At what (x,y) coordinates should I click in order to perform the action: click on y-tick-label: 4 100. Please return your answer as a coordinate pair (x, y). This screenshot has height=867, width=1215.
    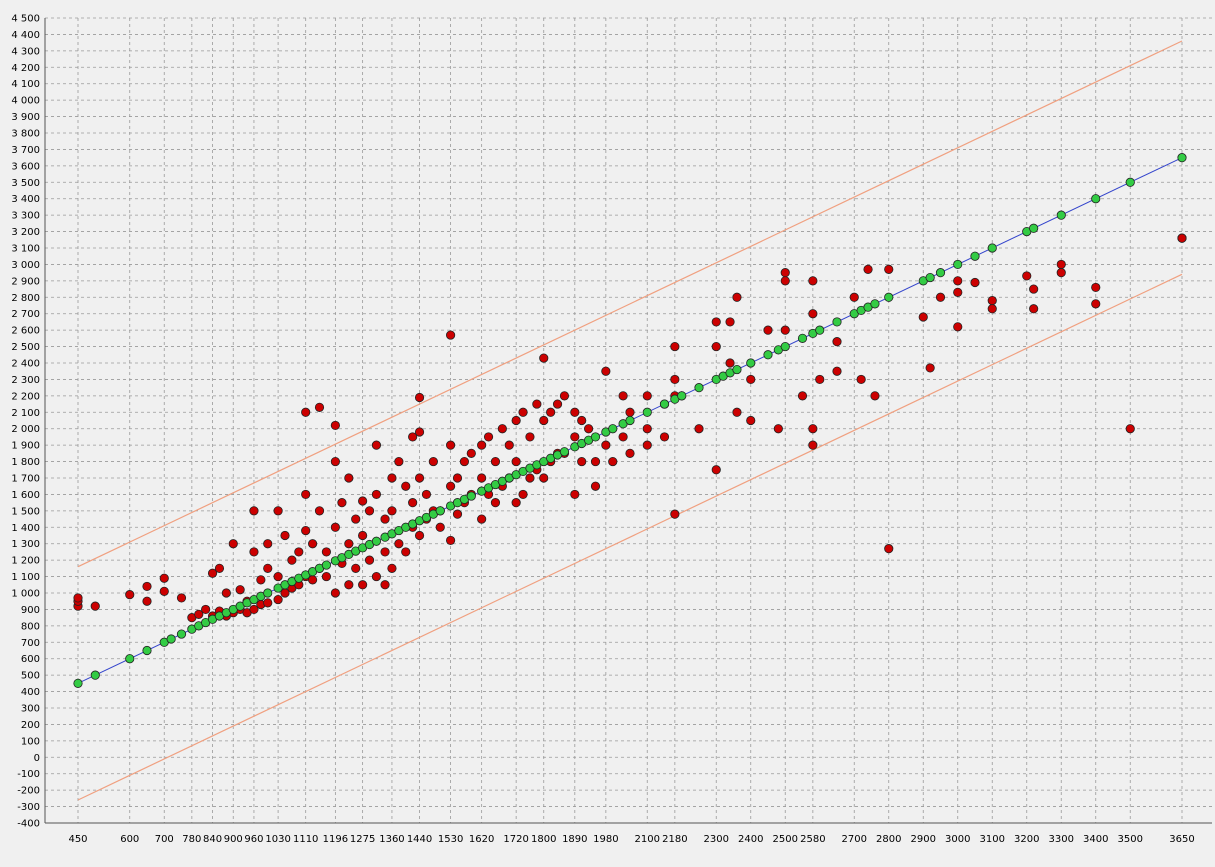
    Looking at the image, I should click on (25, 84).